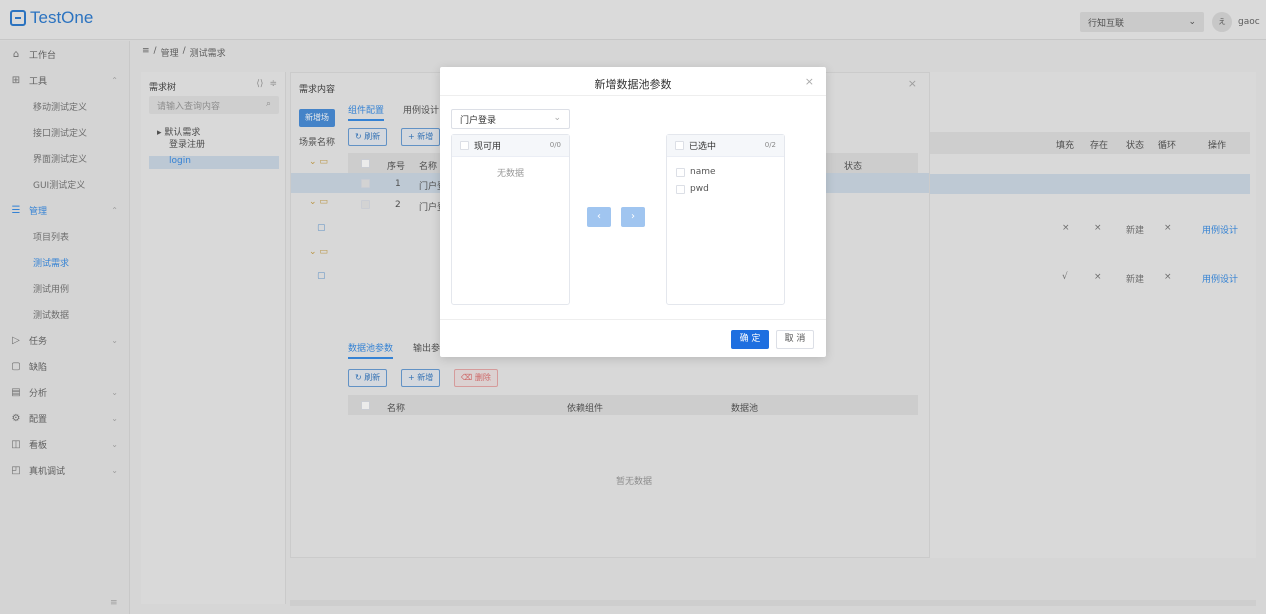 This screenshot has width=1266, height=614. I want to click on transfer-left-title: 现可用, so click(488, 147).